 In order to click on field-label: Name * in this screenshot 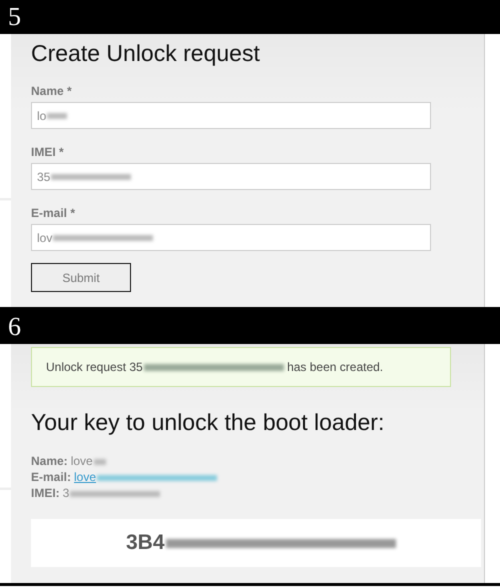, I will do `click(51, 91)`.